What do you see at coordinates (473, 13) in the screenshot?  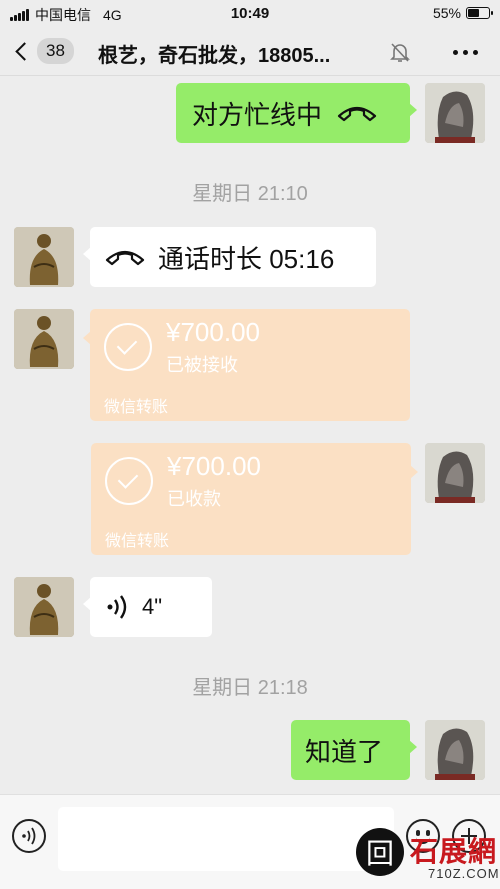 I see `battery-fill` at bounding box center [473, 13].